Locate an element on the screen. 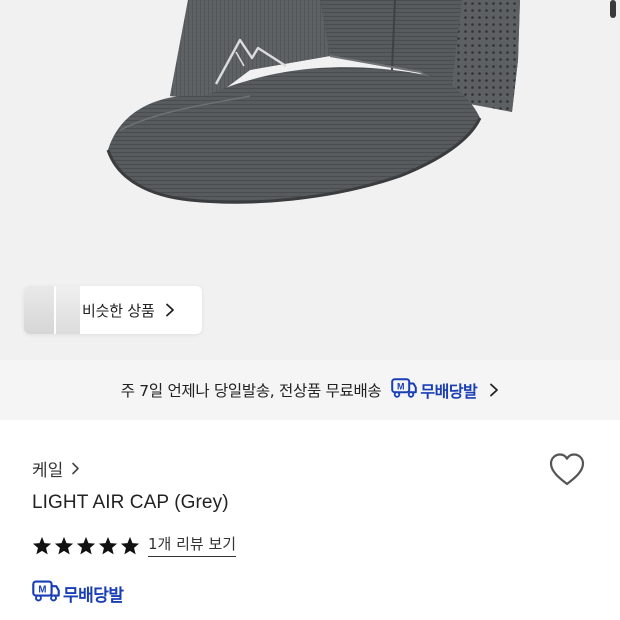 This screenshot has width=620, height=620. similar-products-label: 비슷한 상품 is located at coordinates (118, 310).